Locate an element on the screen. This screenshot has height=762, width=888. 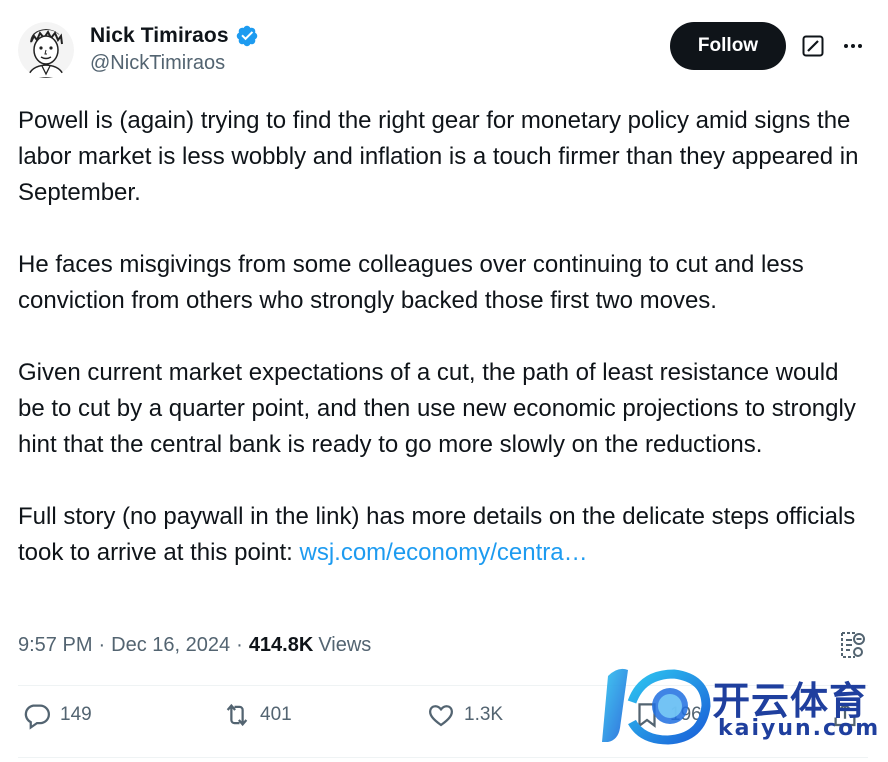
watermark: 开云体育 kaiyun.com is located at coordinates (743, 704).